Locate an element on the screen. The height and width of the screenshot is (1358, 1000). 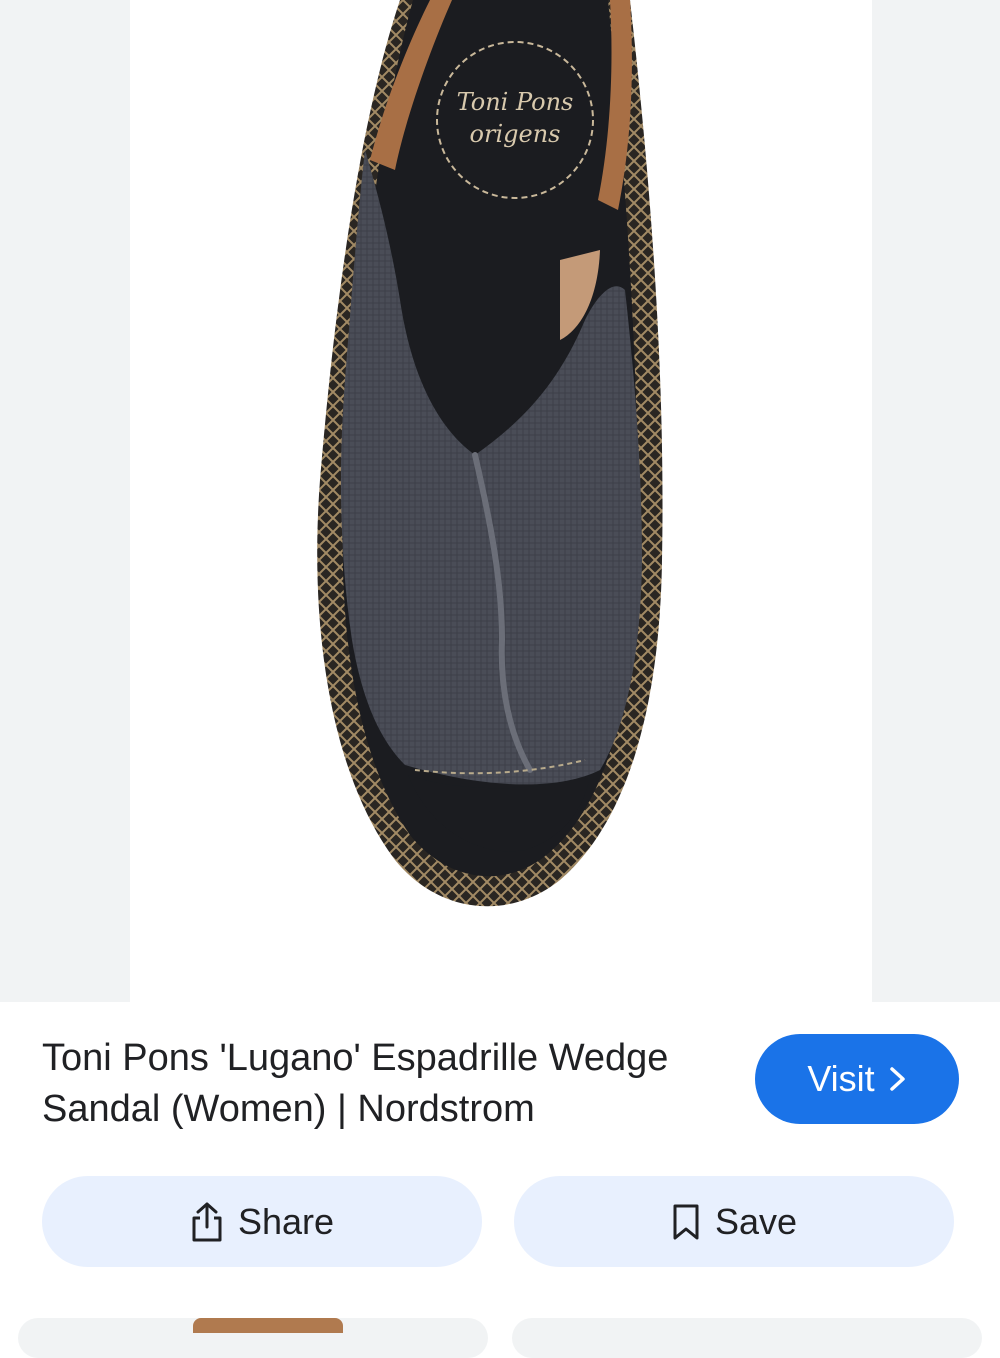
save-label: Save is located at coordinates (756, 1221).